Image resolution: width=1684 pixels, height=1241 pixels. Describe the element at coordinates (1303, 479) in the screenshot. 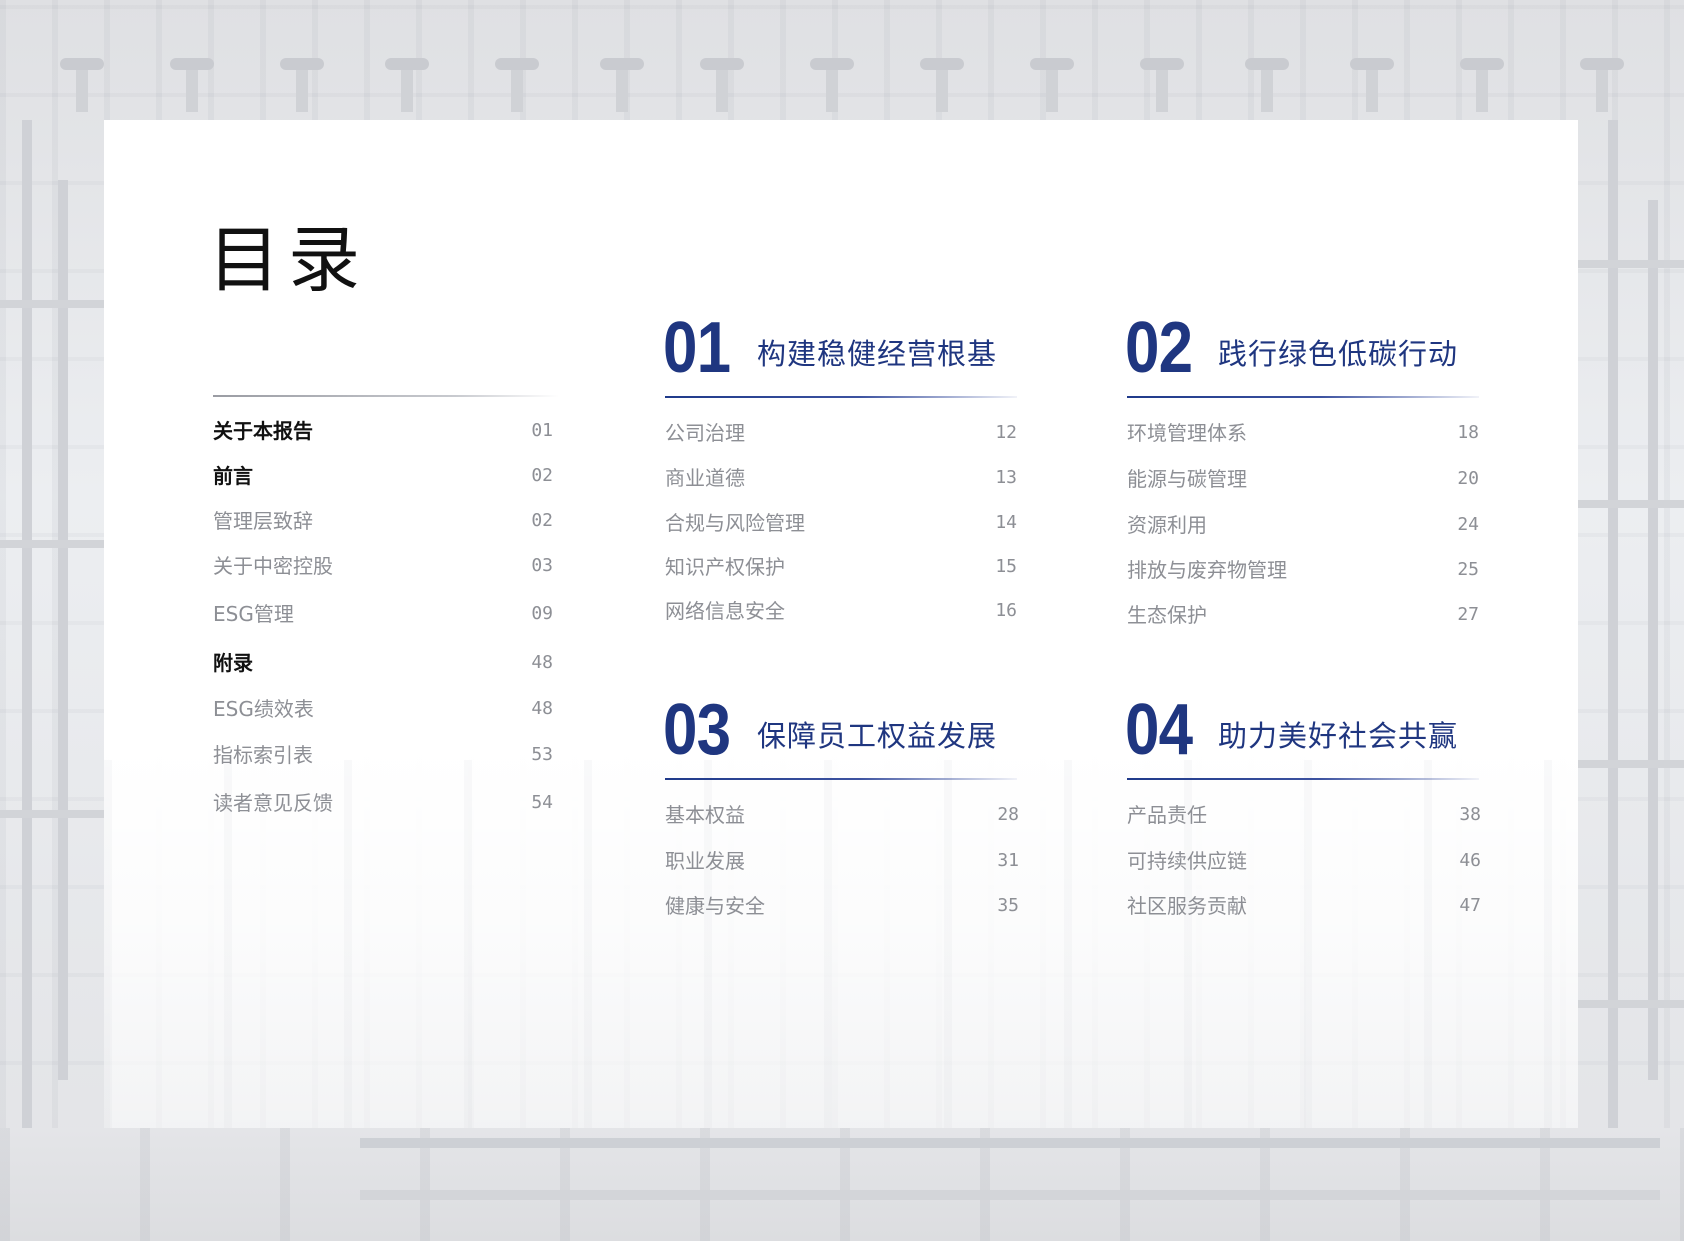

I see `toc-entry: 能源与碳管理 20` at that location.